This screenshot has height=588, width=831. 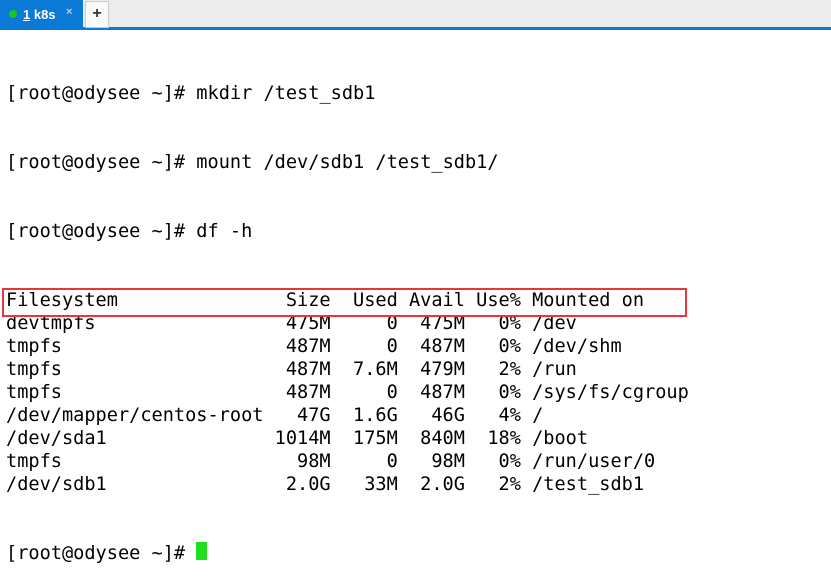 I want to click on terminal-cursor, so click(x=202, y=551).